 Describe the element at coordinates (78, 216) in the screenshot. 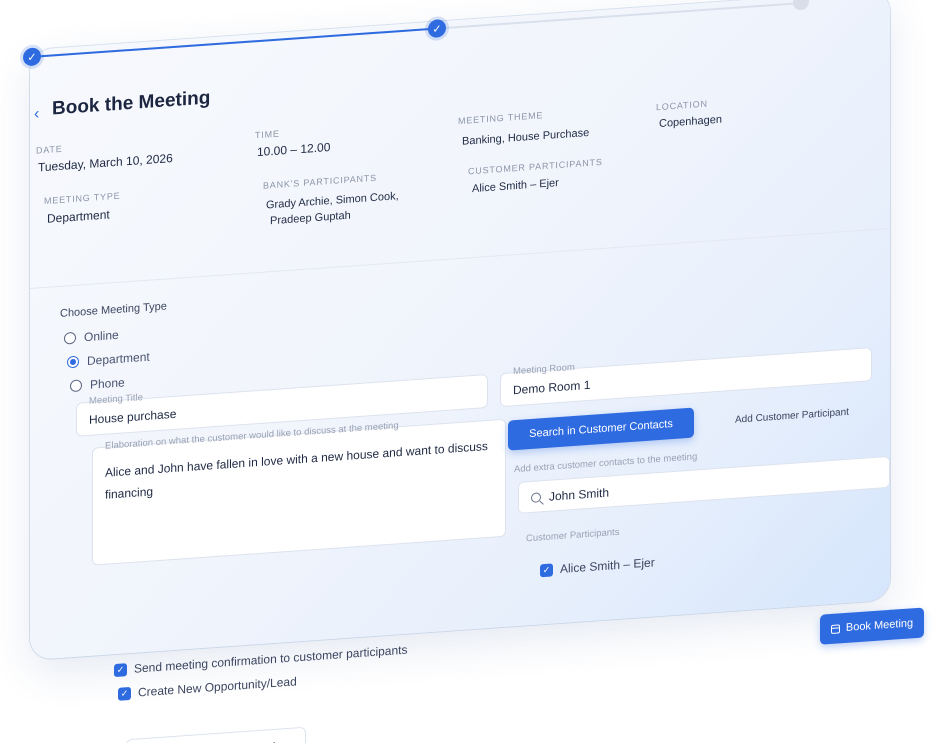

I see `meeting-type-value: Department` at that location.